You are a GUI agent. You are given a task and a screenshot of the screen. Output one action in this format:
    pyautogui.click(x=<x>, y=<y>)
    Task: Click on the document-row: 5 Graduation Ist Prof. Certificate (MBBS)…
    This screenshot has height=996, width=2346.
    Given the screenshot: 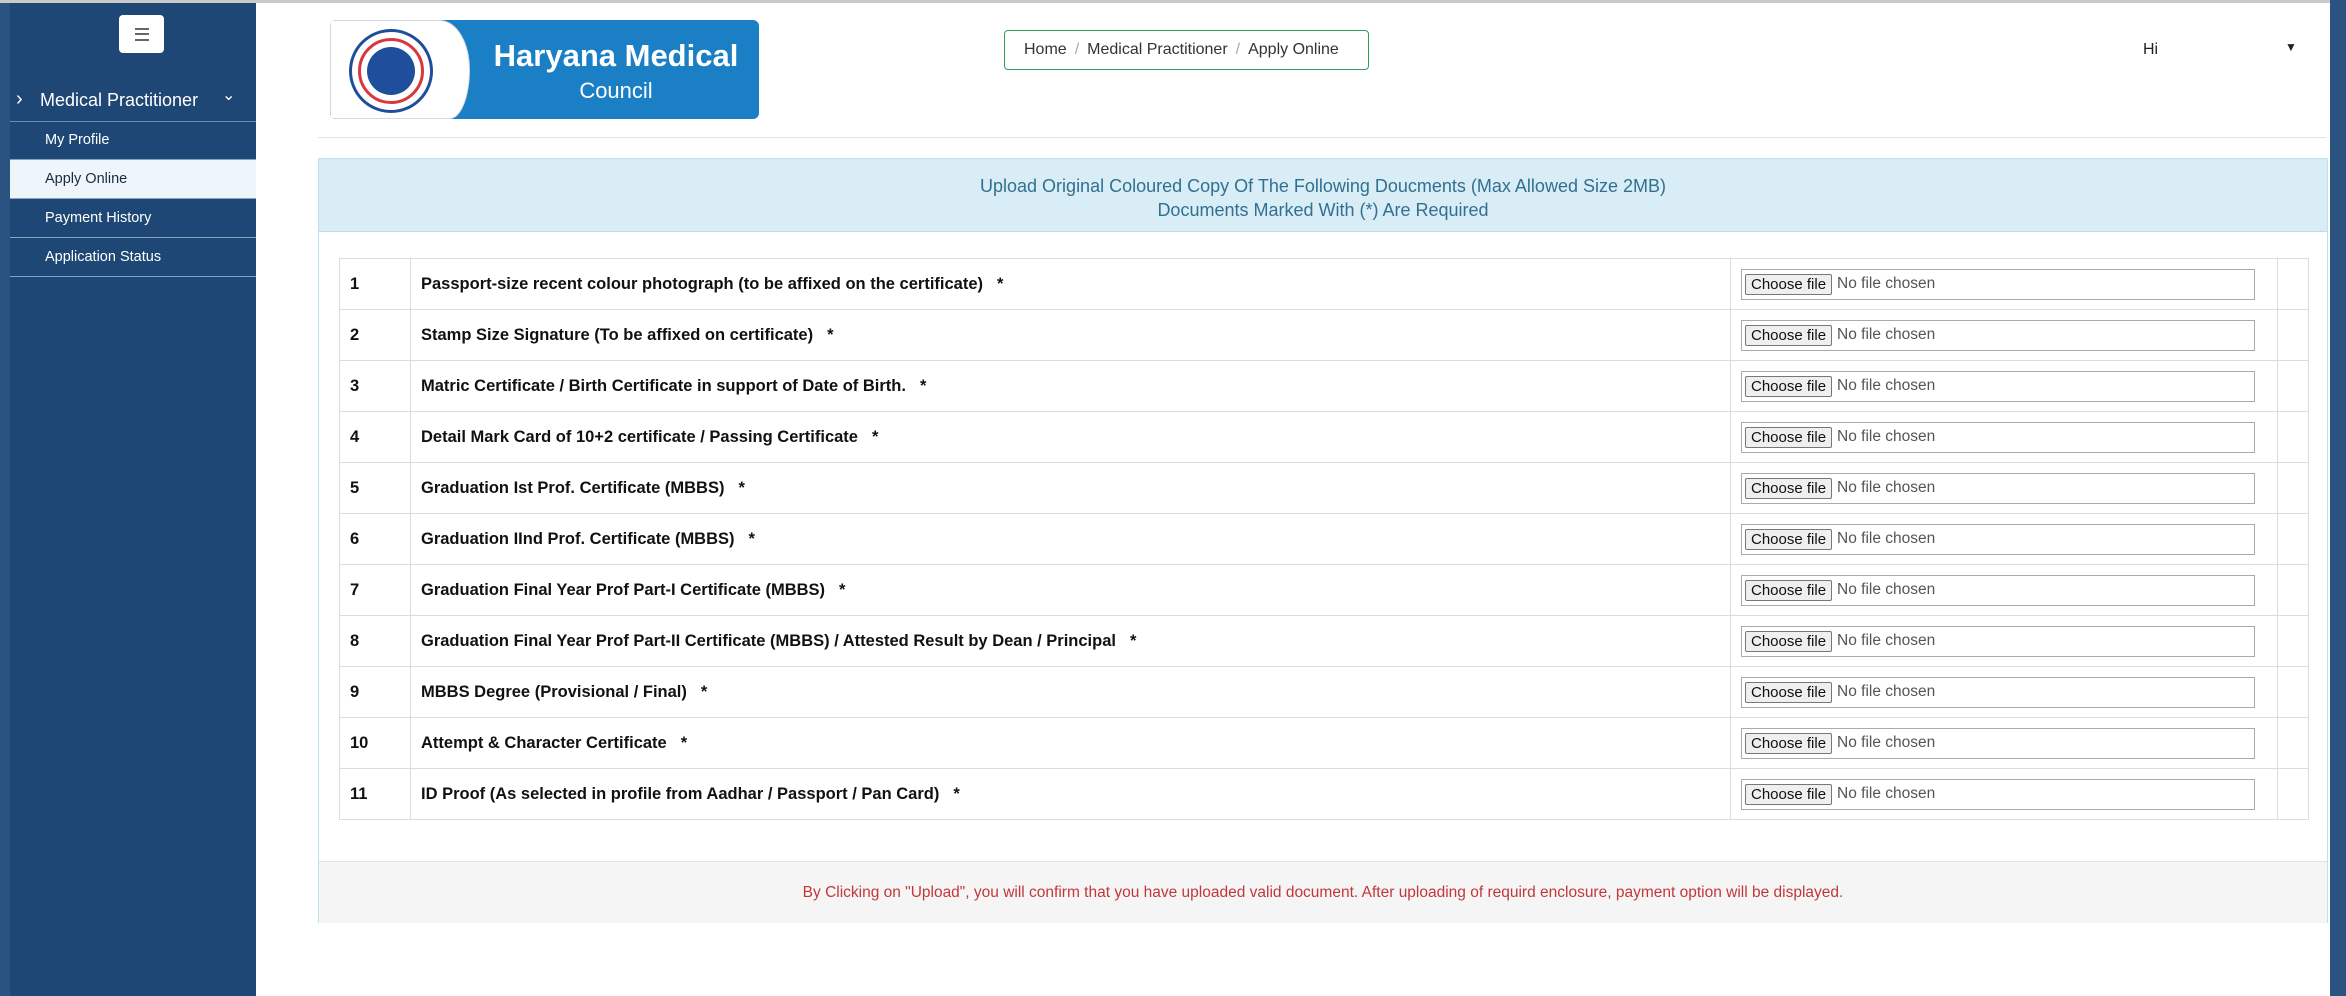 What is the action you would take?
    pyautogui.click(x=1324, y=488)
    